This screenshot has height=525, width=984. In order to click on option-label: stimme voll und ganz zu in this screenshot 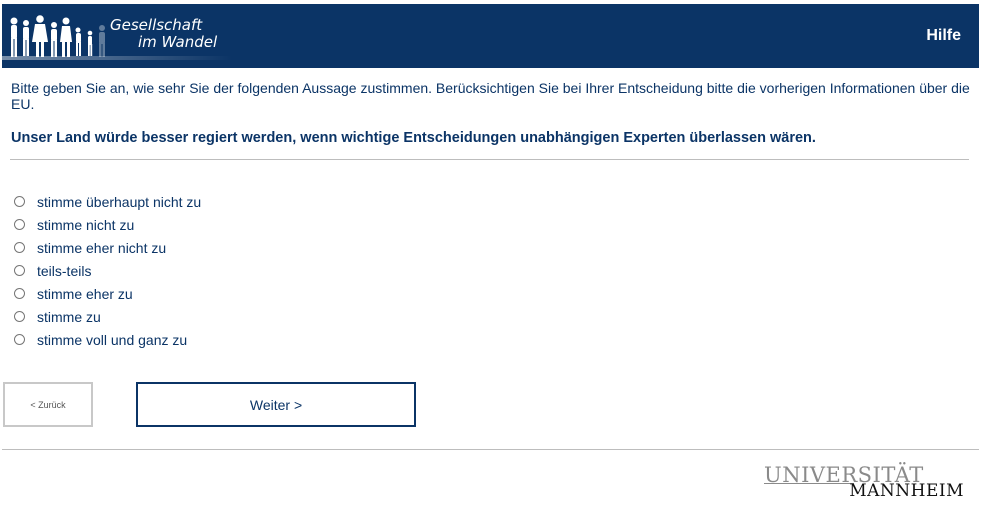, I will do `click(112, 340)`.